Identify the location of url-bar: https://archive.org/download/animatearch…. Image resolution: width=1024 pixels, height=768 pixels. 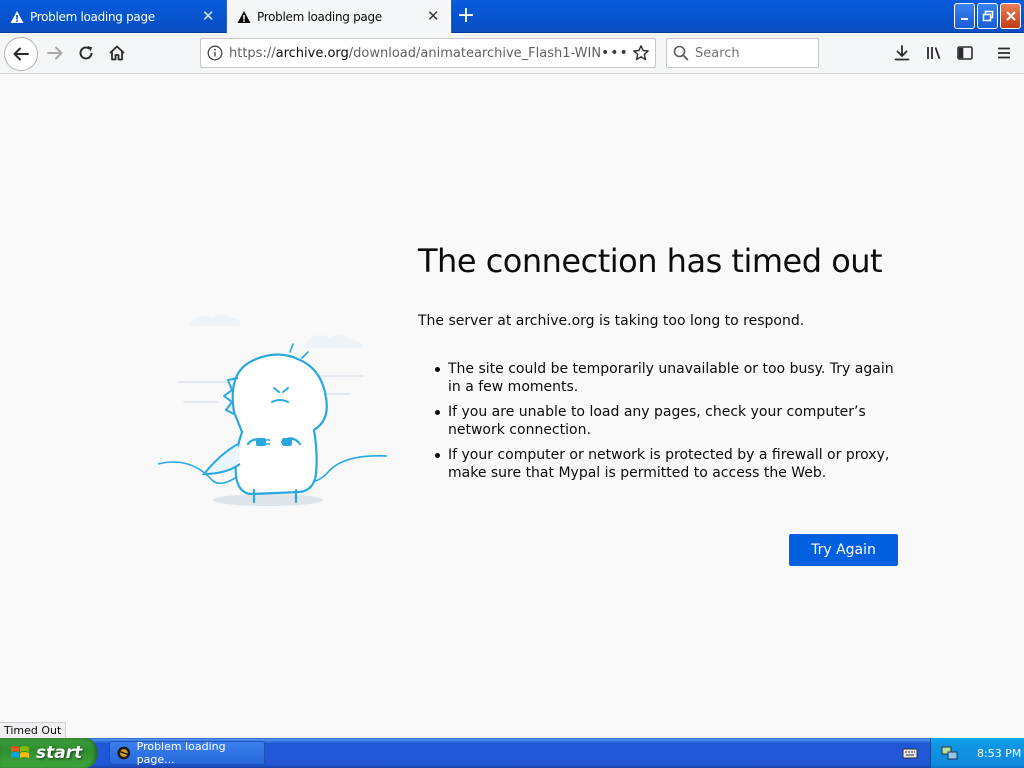
(428, 53).